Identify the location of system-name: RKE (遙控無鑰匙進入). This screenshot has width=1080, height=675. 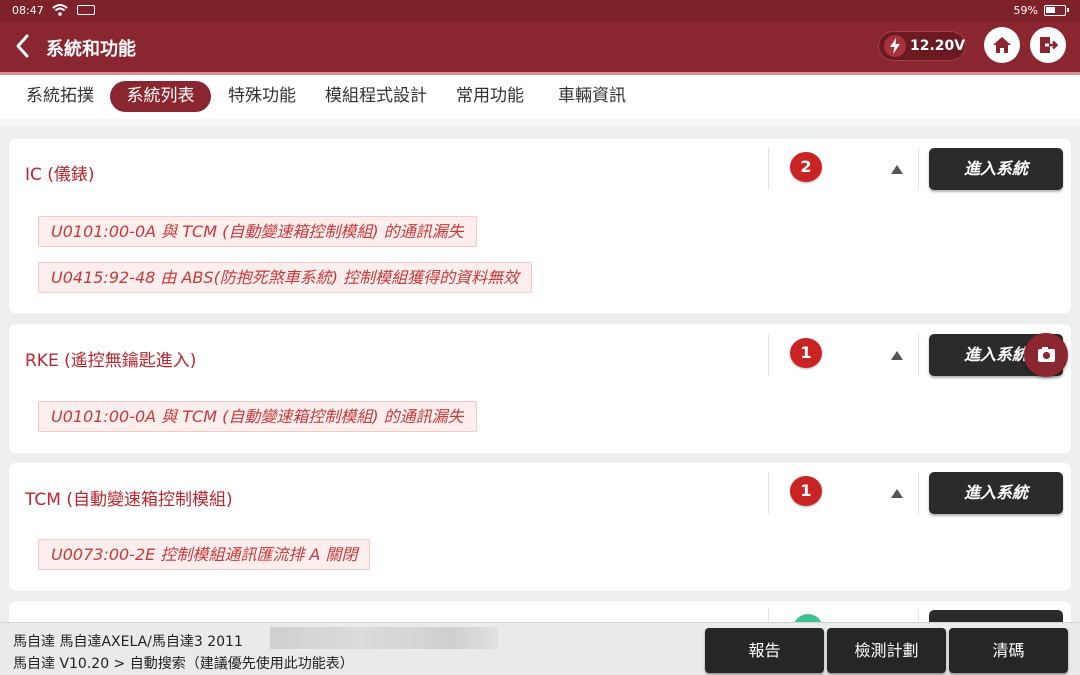
(111, 361).